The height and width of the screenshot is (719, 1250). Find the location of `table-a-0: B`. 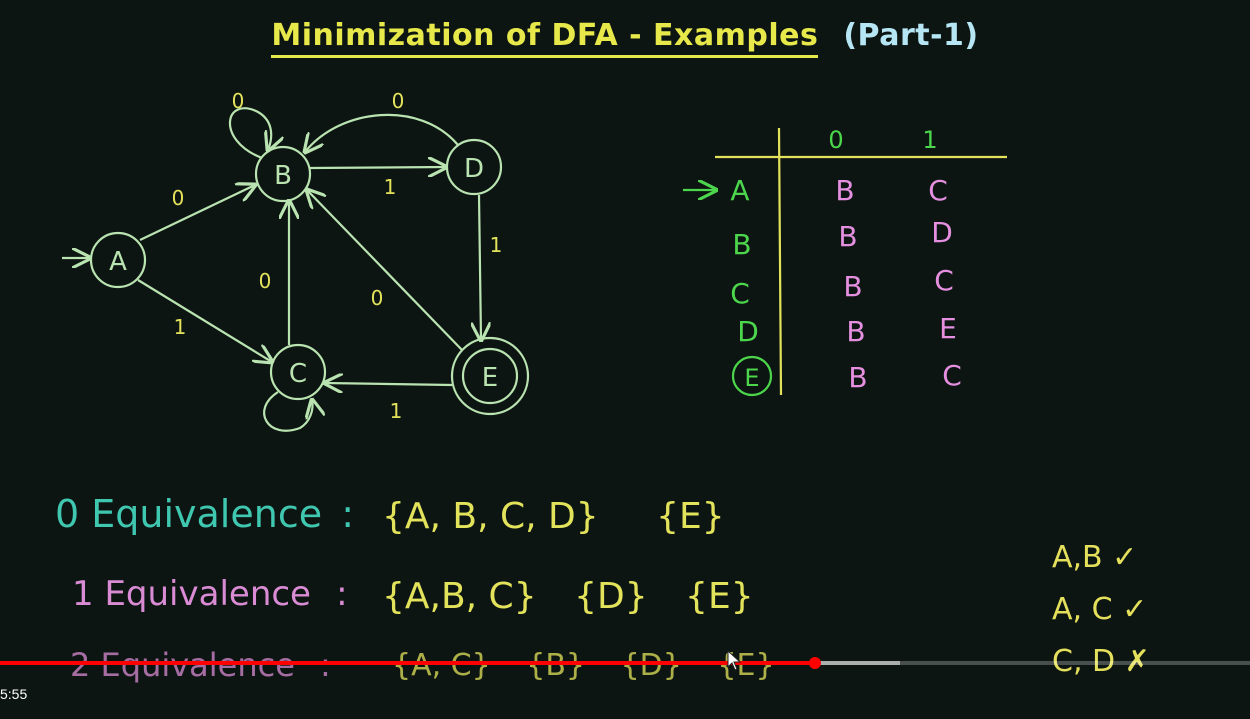

table-a-0: B is located at coordinates (844, 190).